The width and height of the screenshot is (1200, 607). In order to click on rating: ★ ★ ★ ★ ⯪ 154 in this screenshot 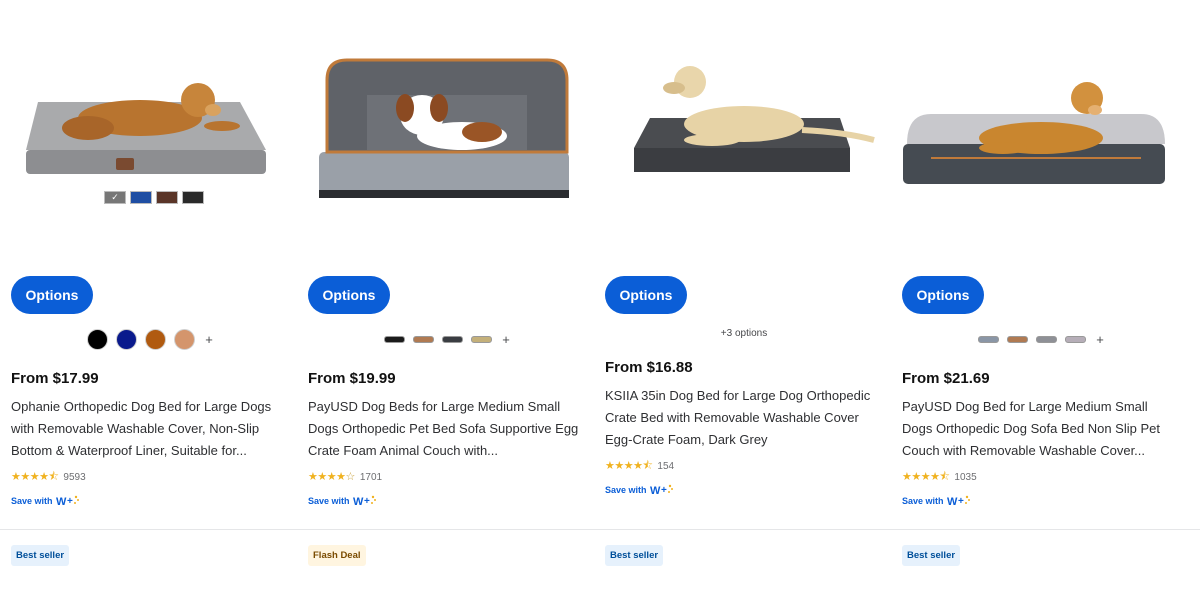, I will do `click(639, 466)`.